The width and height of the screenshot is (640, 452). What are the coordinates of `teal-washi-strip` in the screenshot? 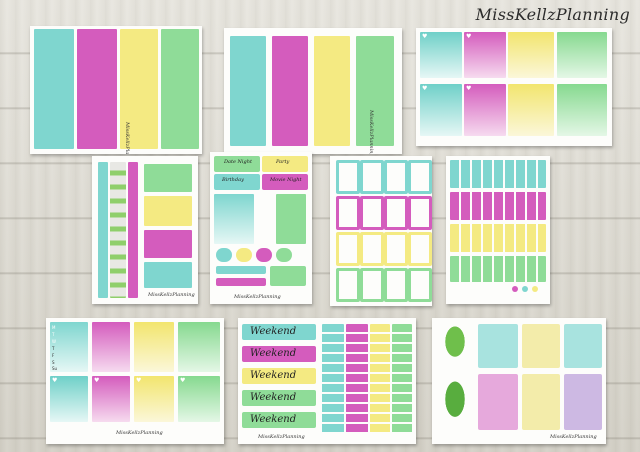 It's located at (103, 230).